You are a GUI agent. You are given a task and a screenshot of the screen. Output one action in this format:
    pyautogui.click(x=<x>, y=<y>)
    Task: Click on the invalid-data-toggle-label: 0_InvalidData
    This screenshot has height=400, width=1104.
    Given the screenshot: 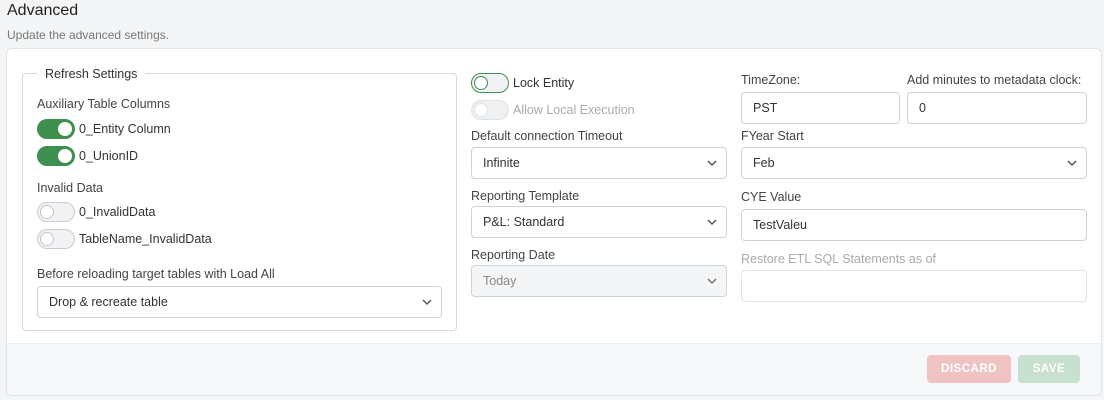 What is the action you would take?
    pyautogui.click(x=117, y=212)
    